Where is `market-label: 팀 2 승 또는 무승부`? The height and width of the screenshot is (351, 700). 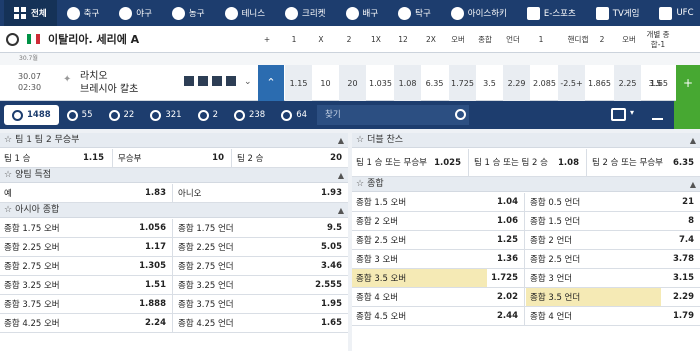 market-label: 팀 2 승 또는 무승부 is located at coordinates (628, 162).